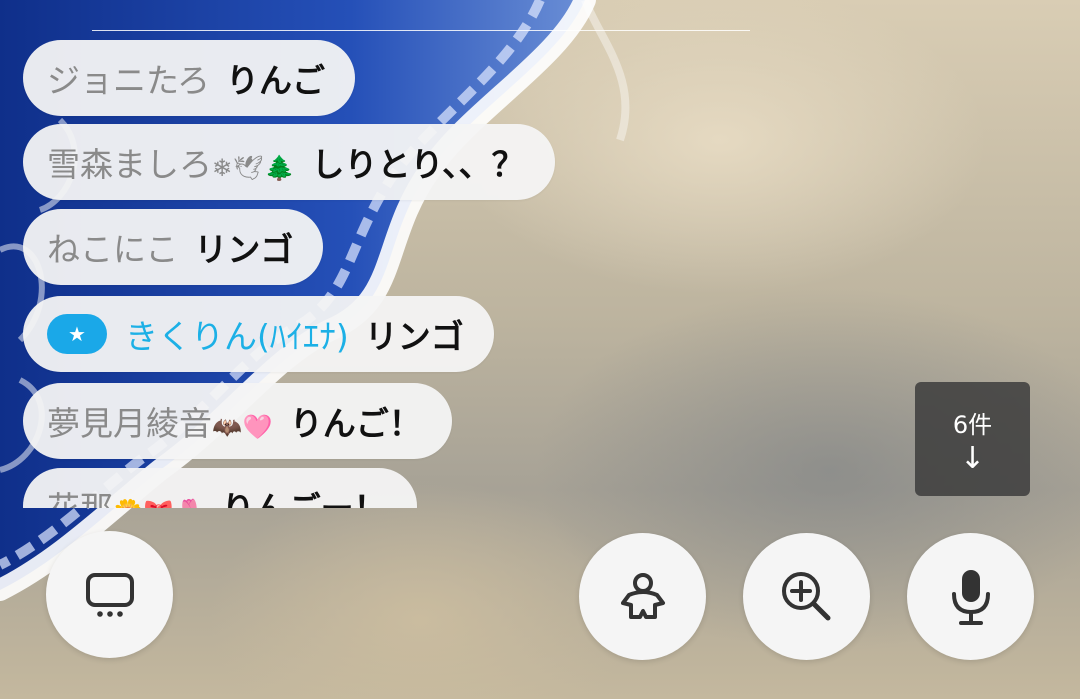 This screenshot has width=1080, height=699. I want to click on chat-username: きくりん(ﾊｲｴﾅ), so click(237, 334).